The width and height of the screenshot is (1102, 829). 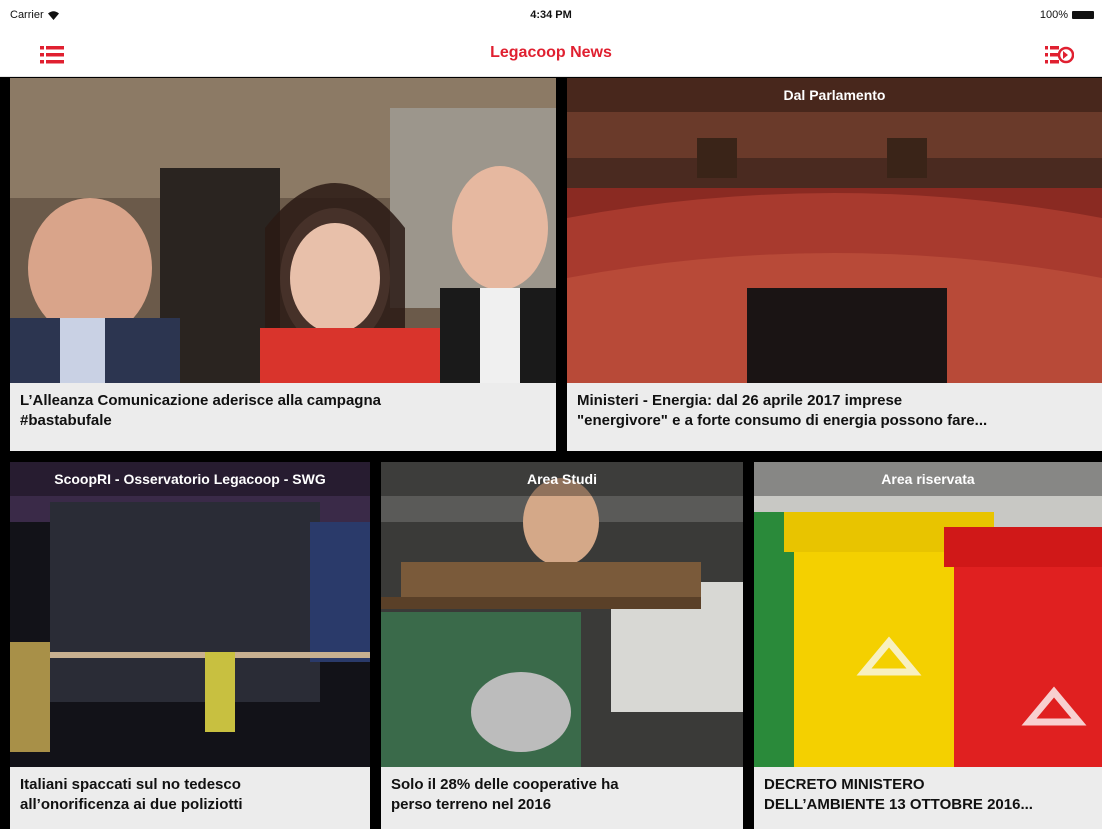 I want to click on article-title-line: #bastabufale, so click(x=66, y=420).